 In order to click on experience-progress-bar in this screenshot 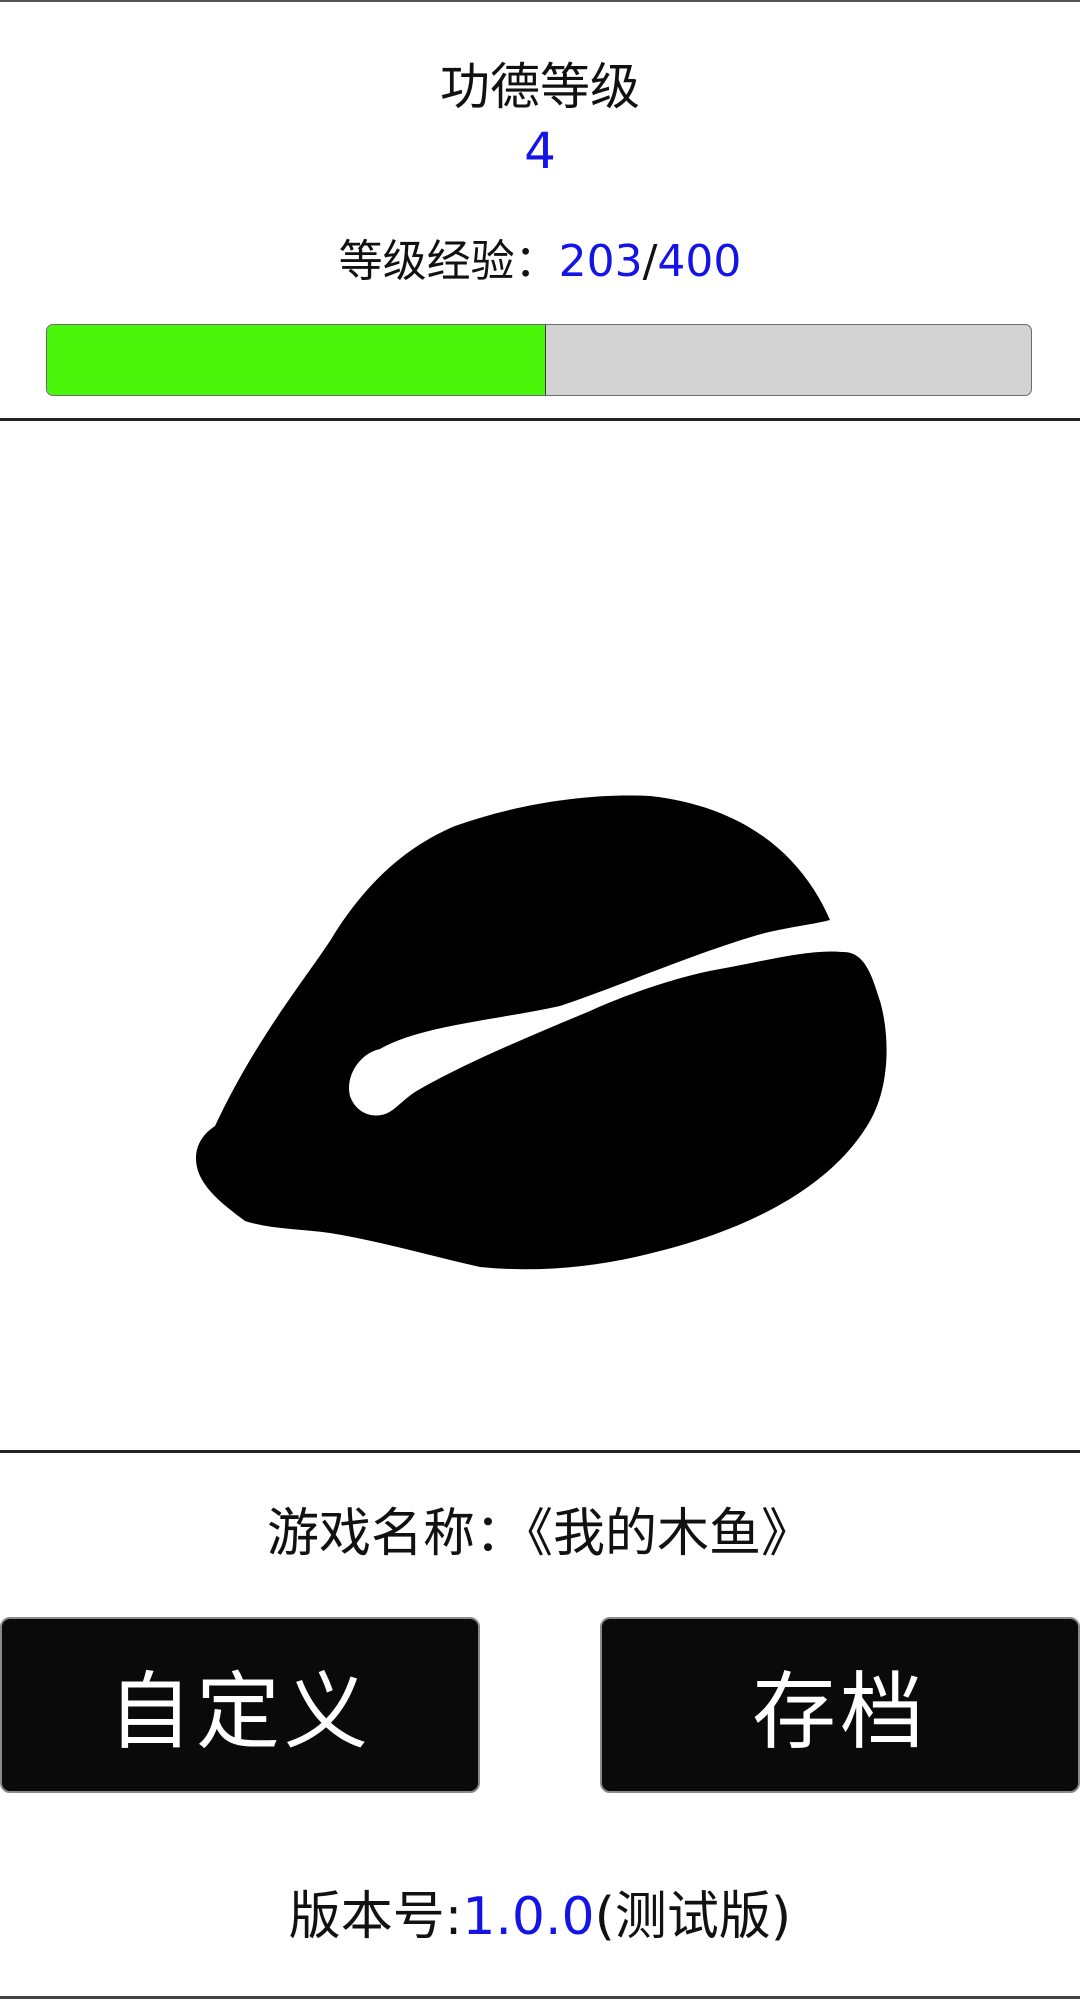, I will do `click(539, 360)`.